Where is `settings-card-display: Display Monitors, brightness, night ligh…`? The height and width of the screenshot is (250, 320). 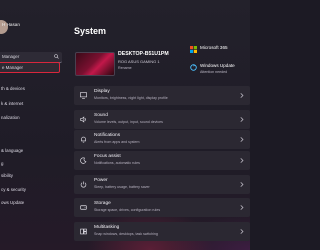
settings-card-display: Display Monitors, brightness, night ligh… is located at coordinates (162, 95).